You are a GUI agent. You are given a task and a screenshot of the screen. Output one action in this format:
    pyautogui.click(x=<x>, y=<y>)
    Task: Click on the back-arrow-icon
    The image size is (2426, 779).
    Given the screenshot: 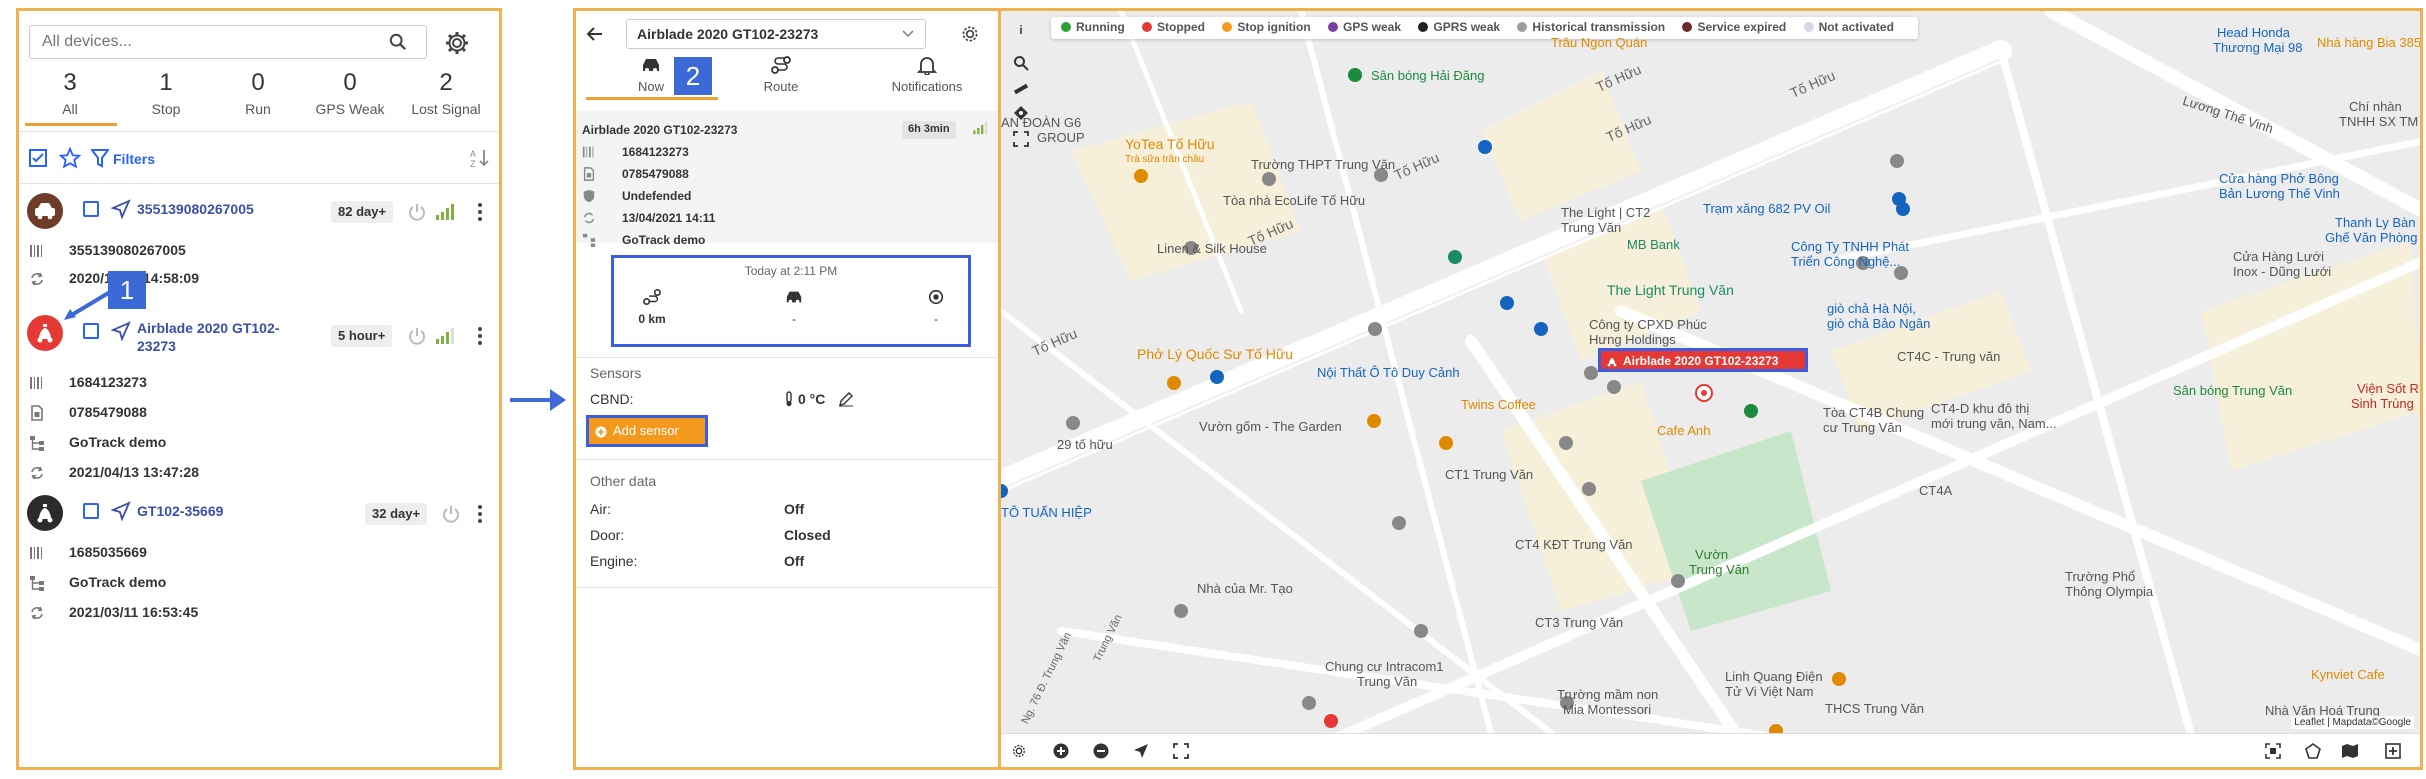 What is the action you would take?
    pyautogui.click(x=595, y=34)
    